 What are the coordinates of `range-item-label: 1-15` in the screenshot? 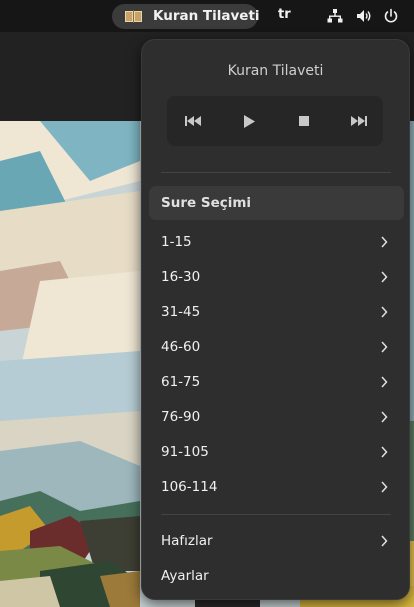 It's located at (176, 242).